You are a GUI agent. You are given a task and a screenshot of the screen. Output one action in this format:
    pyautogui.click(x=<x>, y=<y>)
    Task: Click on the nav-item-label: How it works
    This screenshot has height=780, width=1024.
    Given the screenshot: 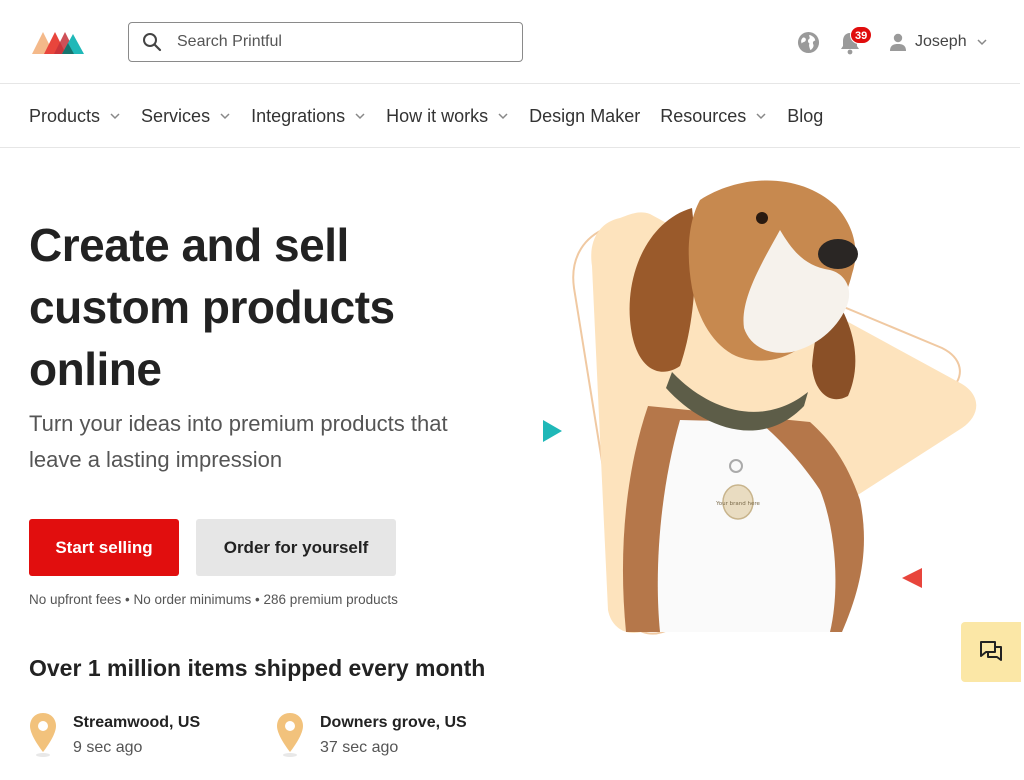 What is the action you would take?
    pyautogui.click(x=437, y=115)
    